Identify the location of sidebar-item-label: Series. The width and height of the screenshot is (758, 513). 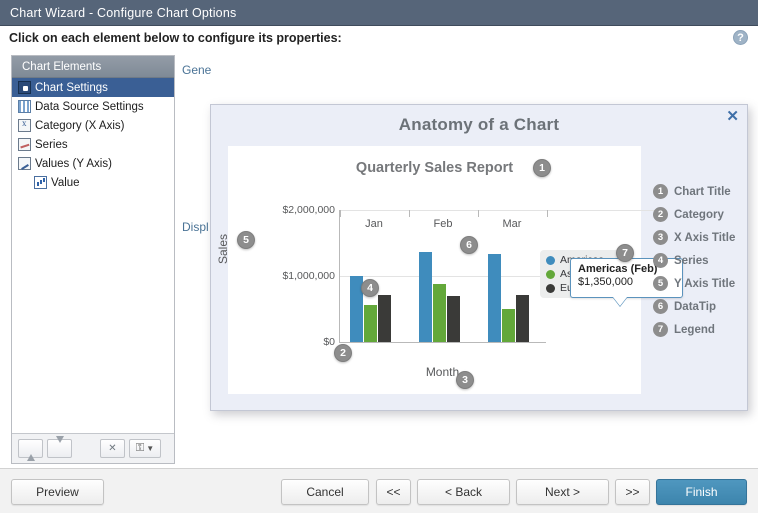
(51, 144).